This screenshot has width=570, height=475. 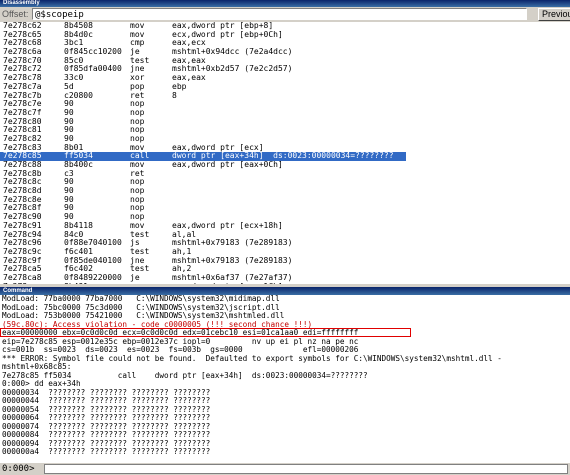 What do you see at coordinates (285, 208) in the screenshot?
I see `disasm-line: 7e278c8f 90 nop` at bounding box center [285, 208].